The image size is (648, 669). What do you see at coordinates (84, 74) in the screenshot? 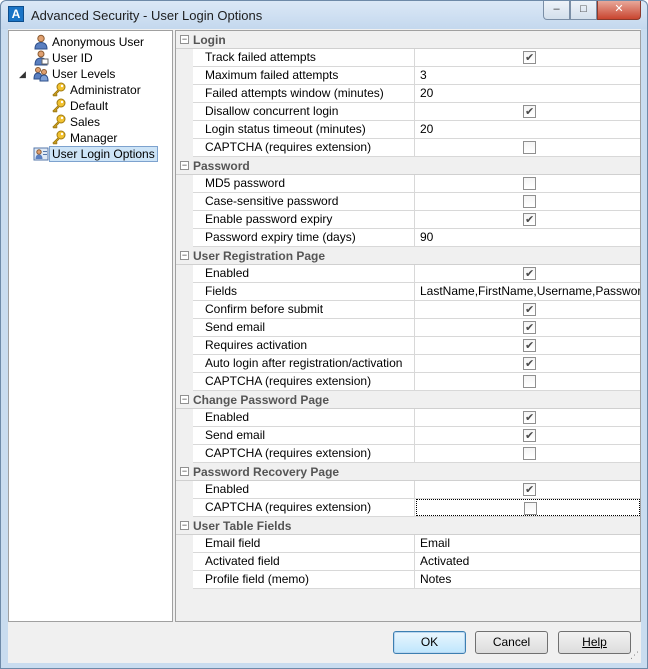
I see `tree-item-label: User Levels` at bounding box center [84, 74].